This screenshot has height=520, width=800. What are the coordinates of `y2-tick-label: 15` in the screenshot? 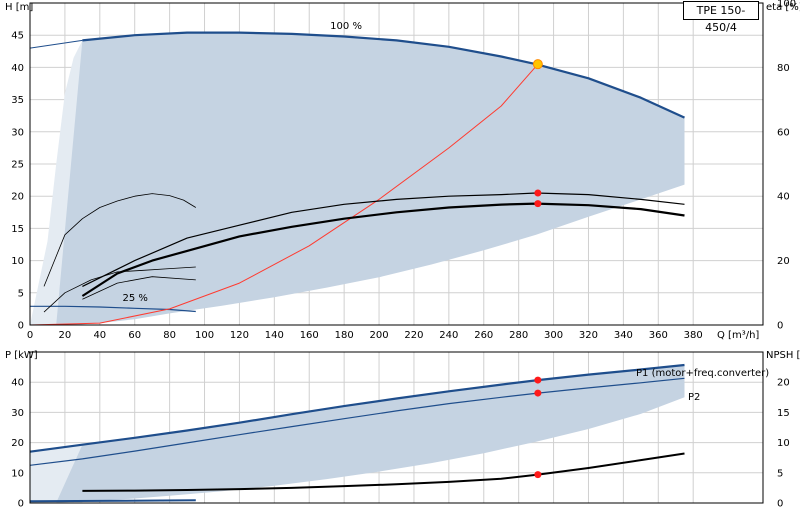 It's located at (783, 413).